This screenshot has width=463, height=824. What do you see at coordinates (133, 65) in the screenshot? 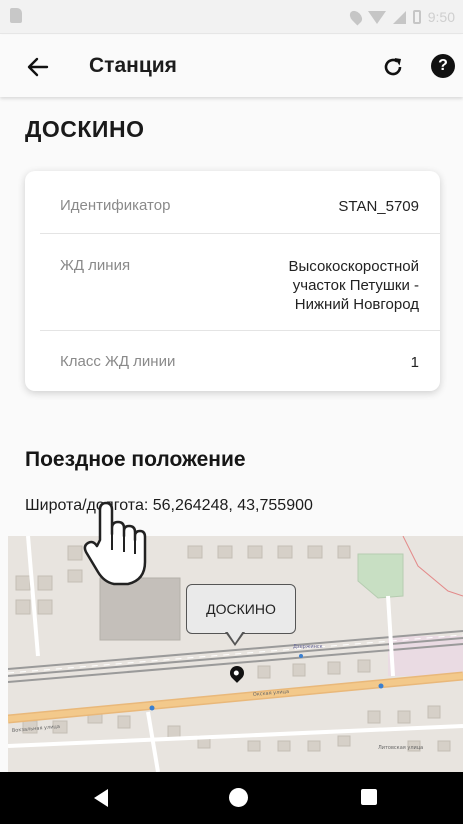
I see `page-title: Станция` at bounding box center [133, 65].